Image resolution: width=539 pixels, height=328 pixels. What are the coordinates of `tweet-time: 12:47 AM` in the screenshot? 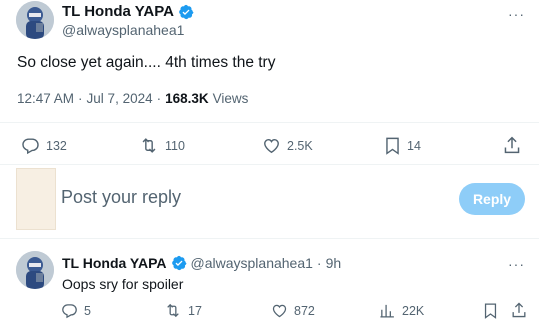 It's located at (45, 98).